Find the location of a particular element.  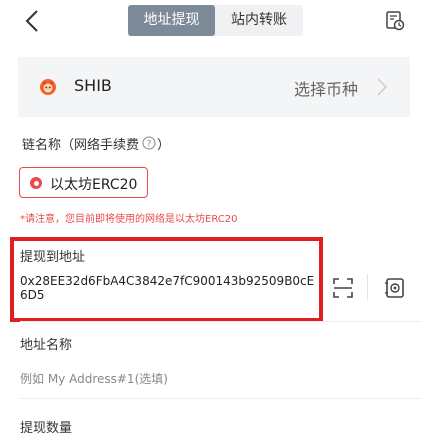

vertical-divider is located at coordinates (367, 287).